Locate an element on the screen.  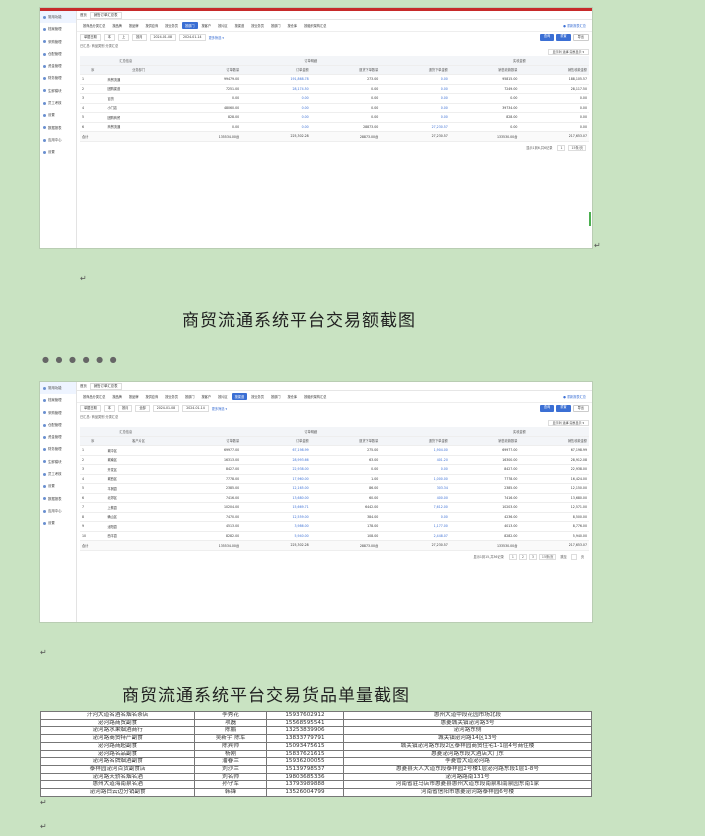
address-part: 南泉和南泉园东南1家 is located at coordinates (512, 784).